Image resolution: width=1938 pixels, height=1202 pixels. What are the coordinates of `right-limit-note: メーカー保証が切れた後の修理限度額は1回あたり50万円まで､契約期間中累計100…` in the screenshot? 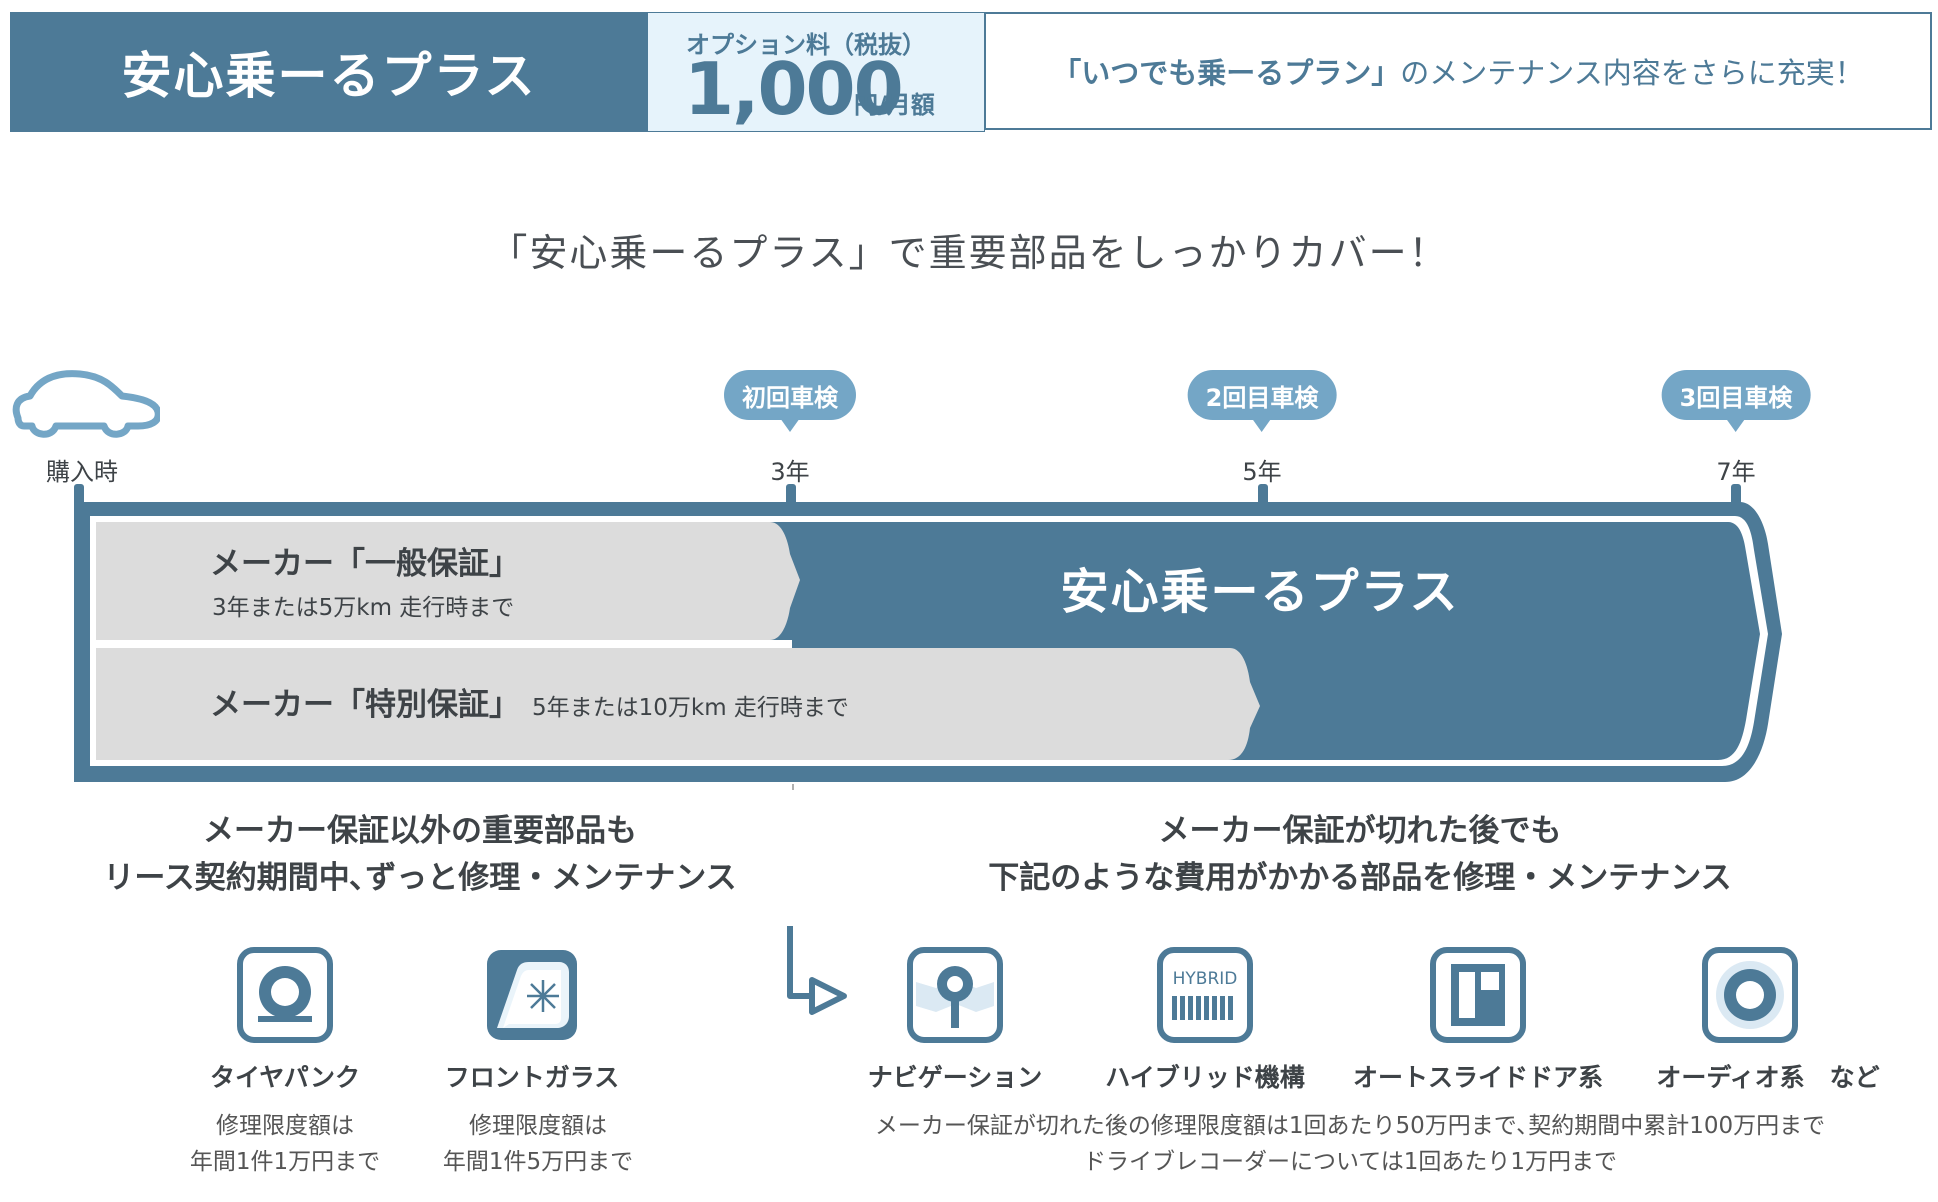 It's located at (1350, 1144).